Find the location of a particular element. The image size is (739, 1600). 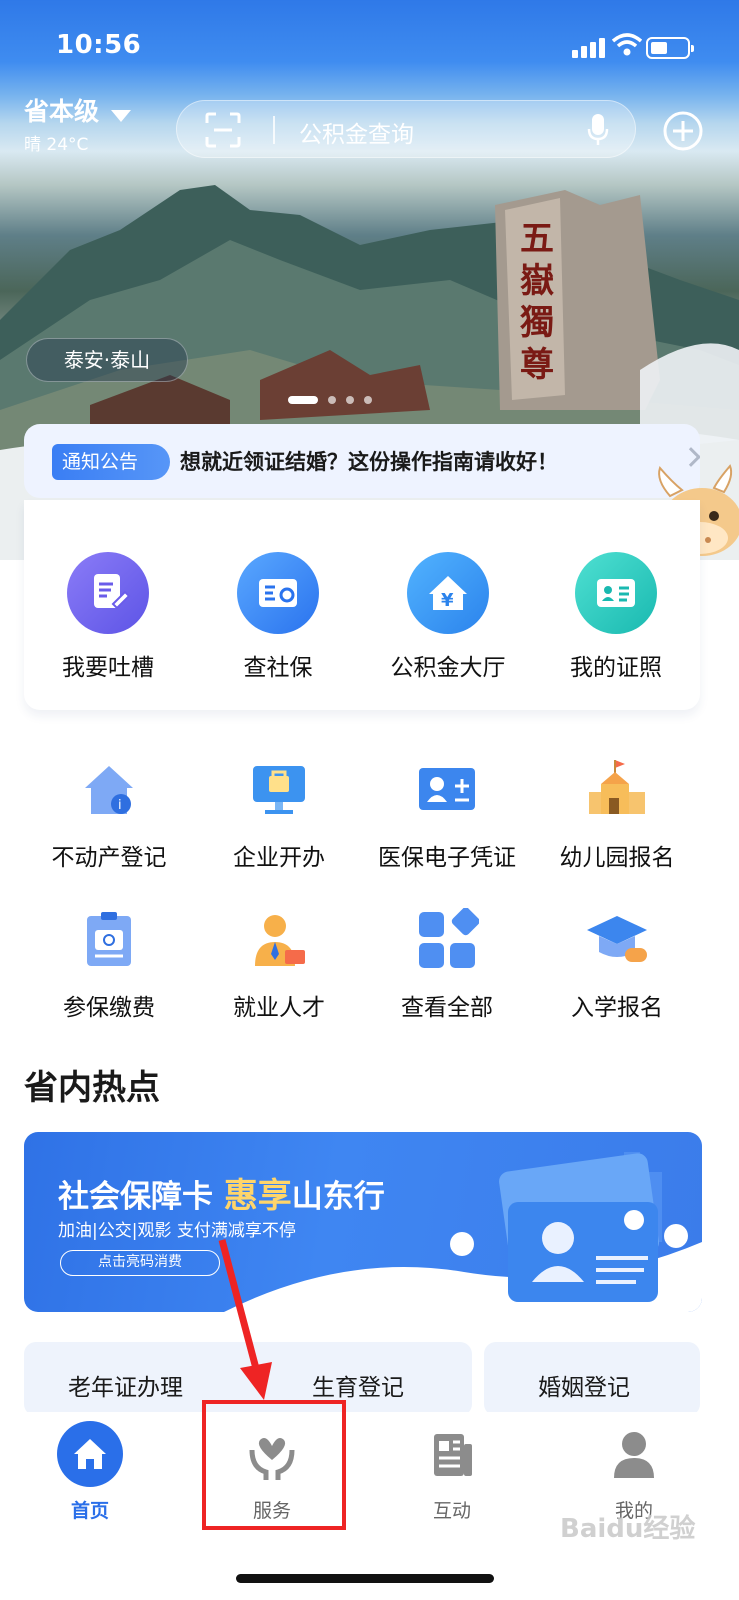

svg-text: 獨 is located at coordinates (537, 323).